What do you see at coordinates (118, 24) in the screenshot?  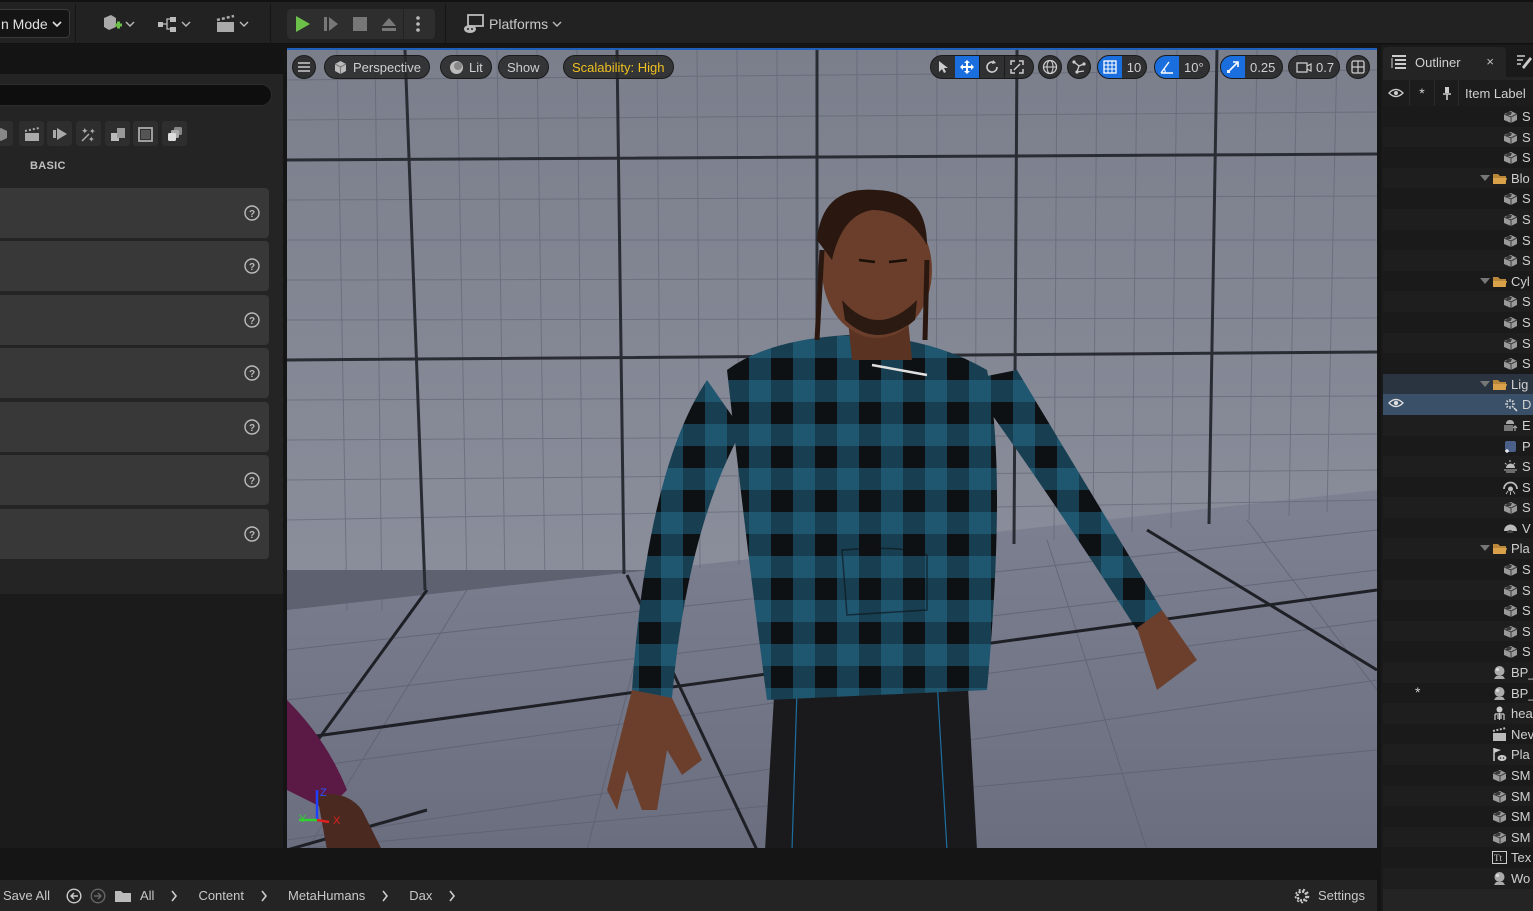 I see `add-content-button` at bounding box center [118, 24].